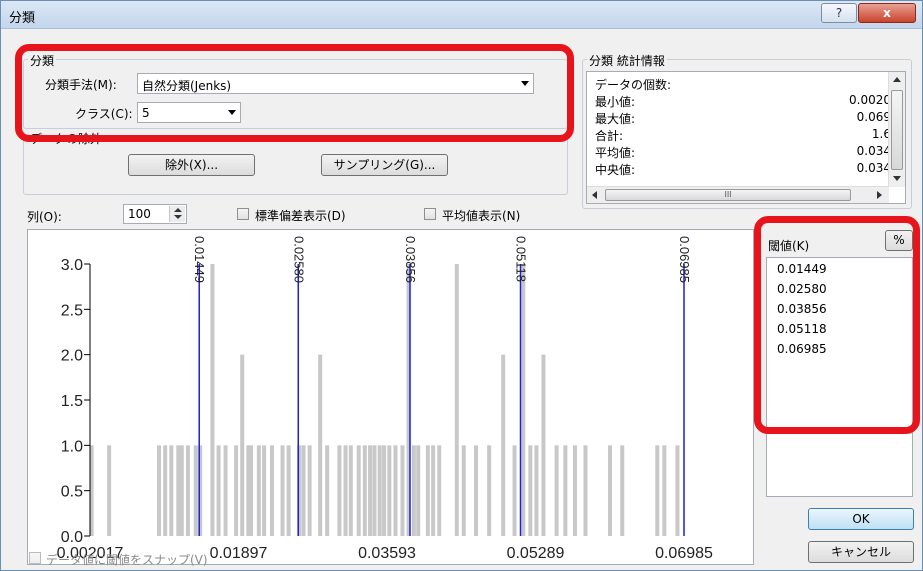 This screenshot has width=923, height=571. I want to click on show-mean-label: 平均値表示(N), so click(481, 216).